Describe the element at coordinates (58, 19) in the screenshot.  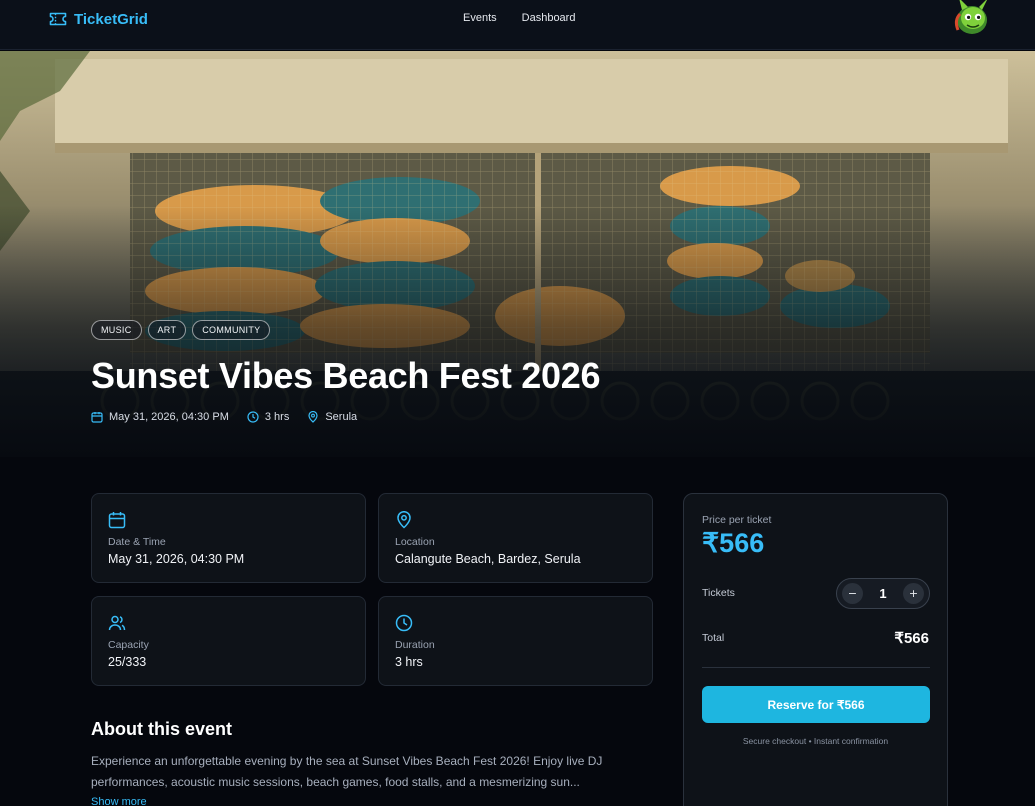
I see `ticket-icon` at that location.